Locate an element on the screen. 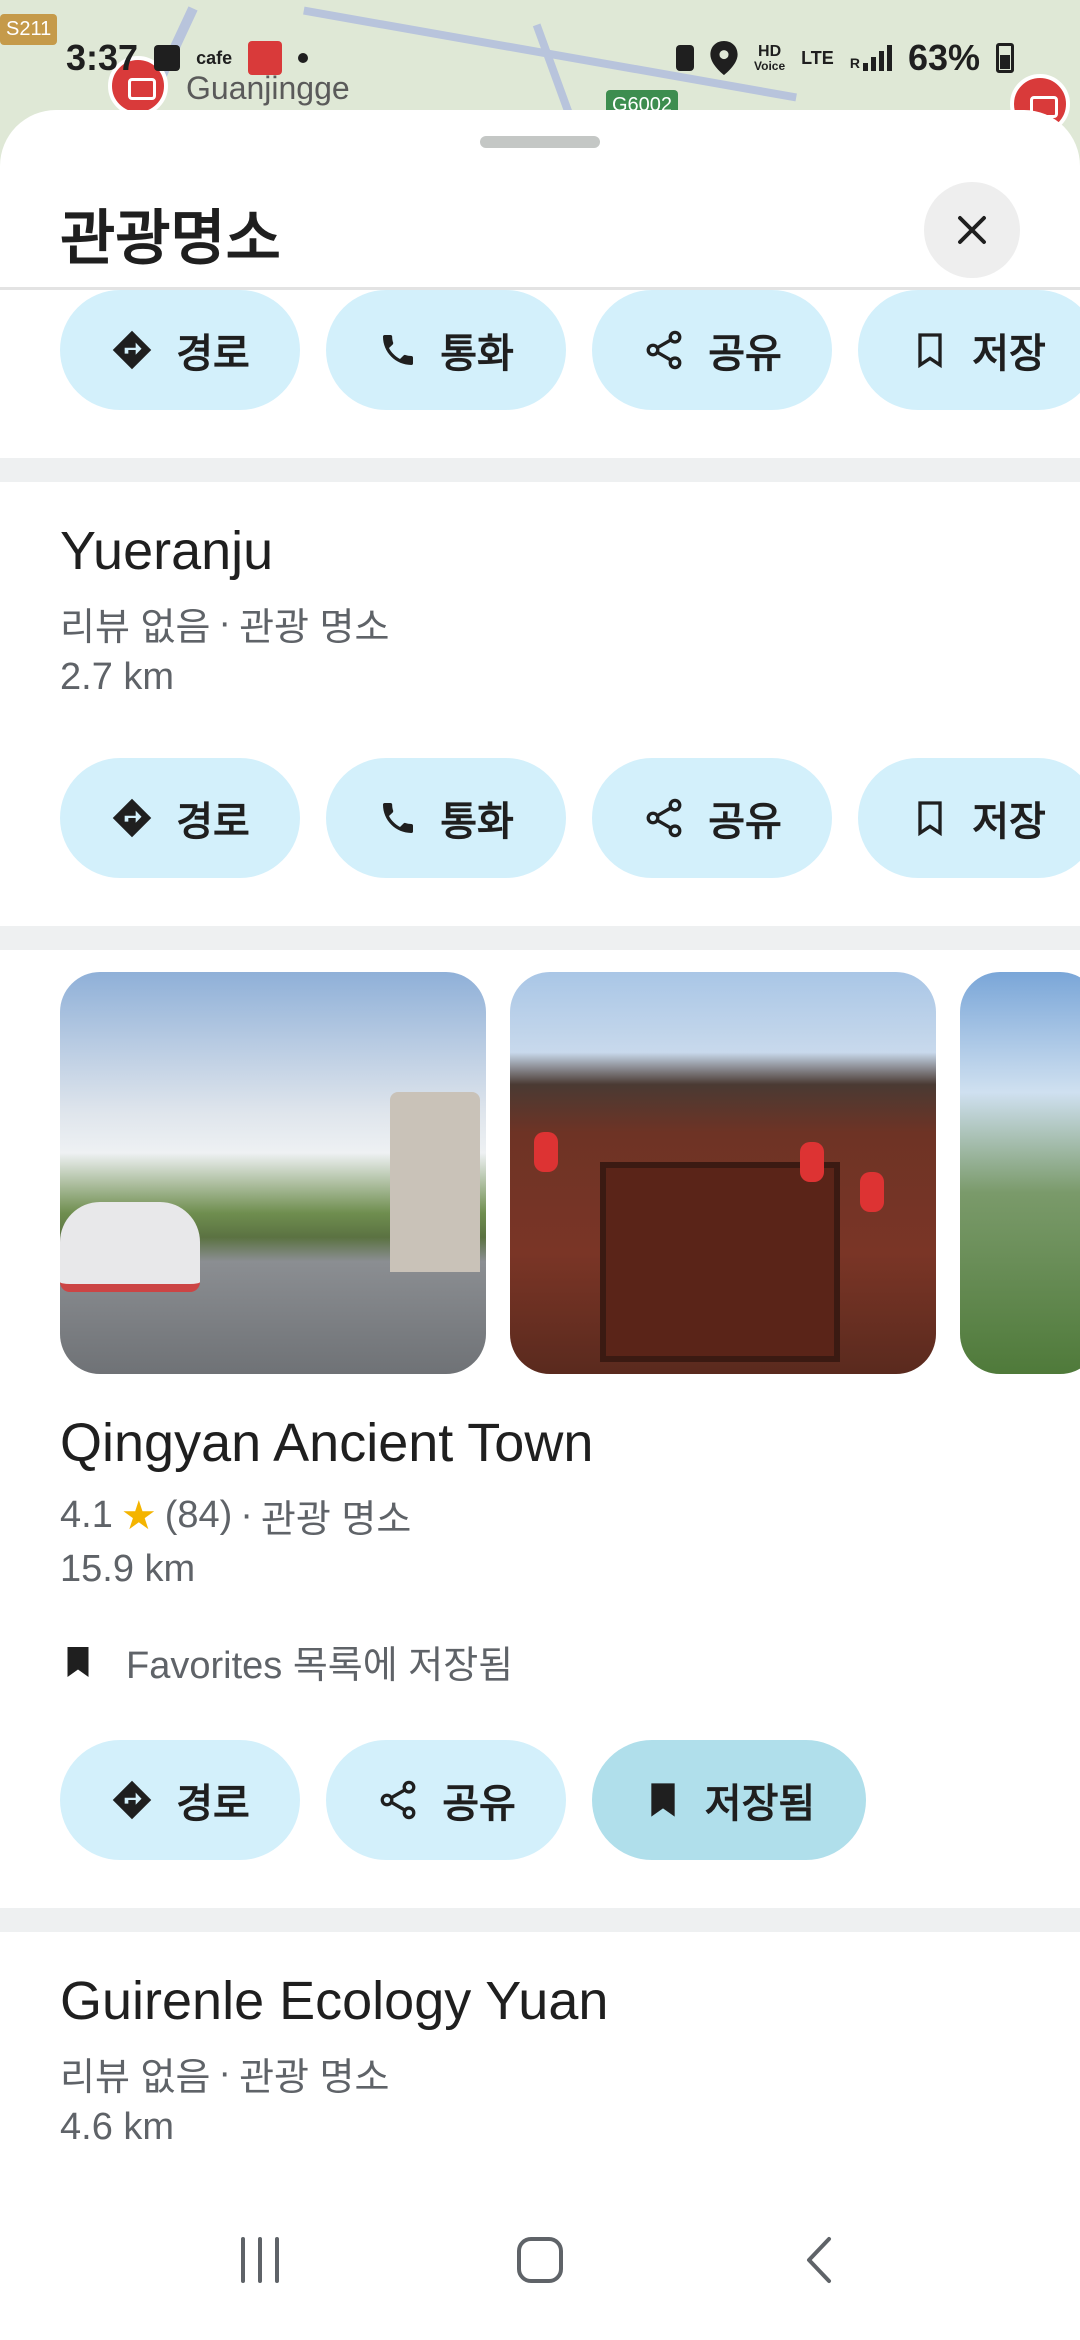 The width and height of the screenshot is (1080, 2340). status-bar: 3:37 cafe HD Voice LTE R 63% is located at coordinates (540, 58).